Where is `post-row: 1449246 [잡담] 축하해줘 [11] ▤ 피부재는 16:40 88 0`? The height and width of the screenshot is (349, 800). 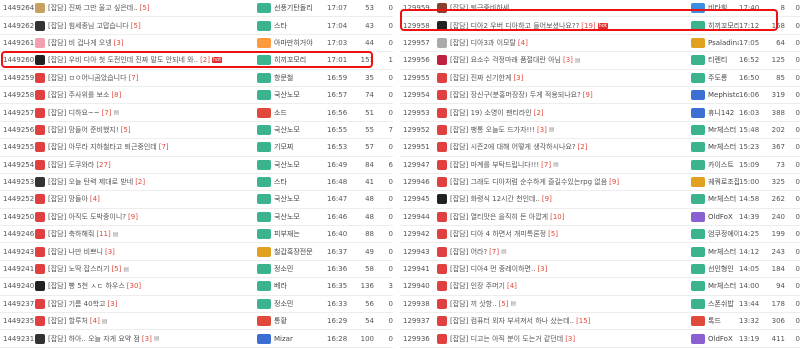 post-row: 1449246 [잡담] 축하해줘 [11] ▤ 피부재는 16:40 88 0 is located at coordinates (196, 235).